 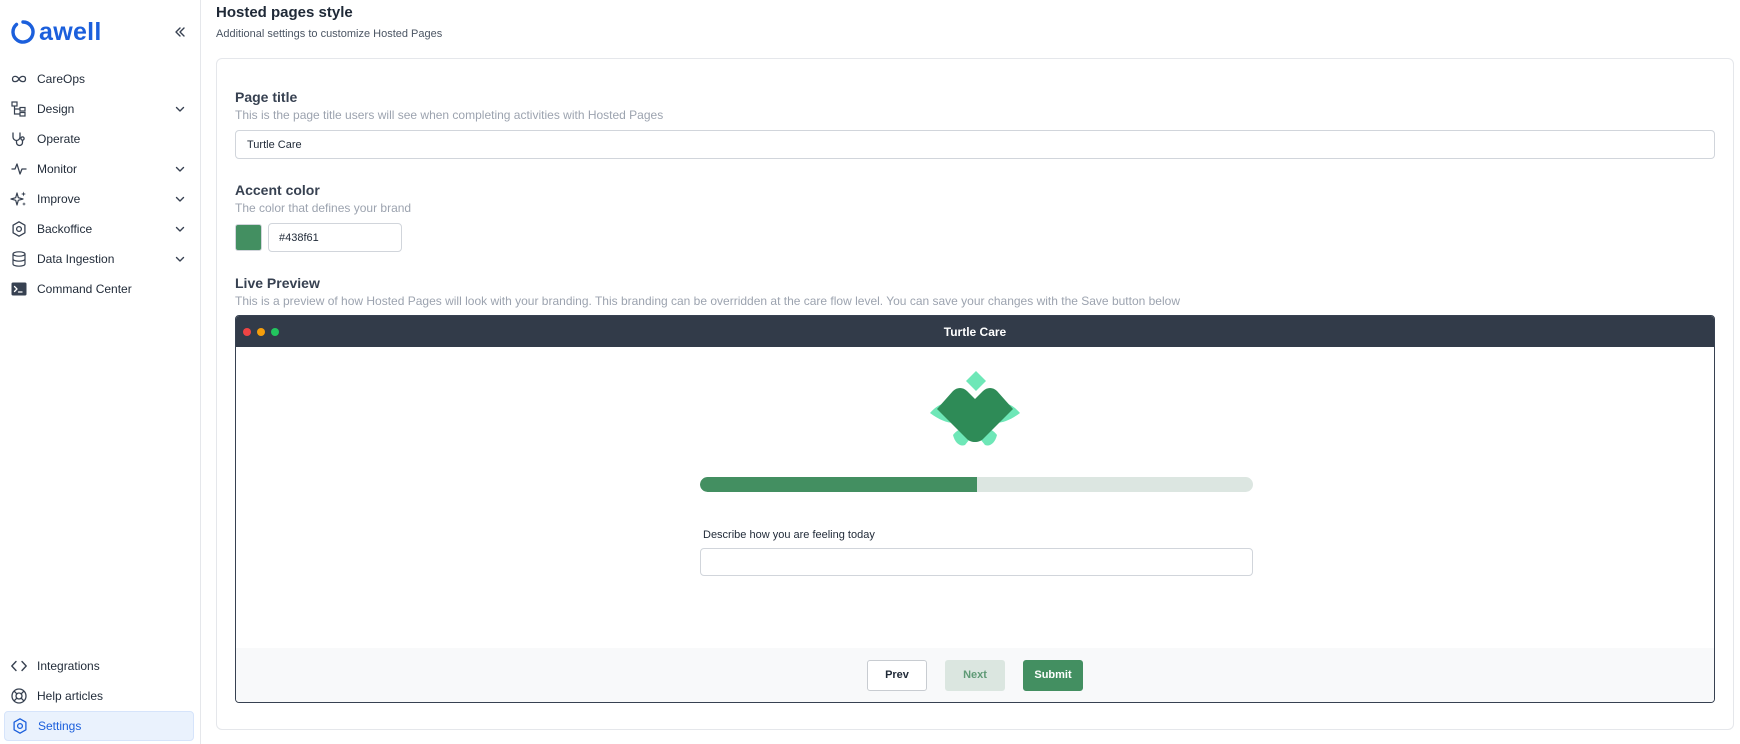 I want to click on awell-logo: awell, so click(x=56, y=32).